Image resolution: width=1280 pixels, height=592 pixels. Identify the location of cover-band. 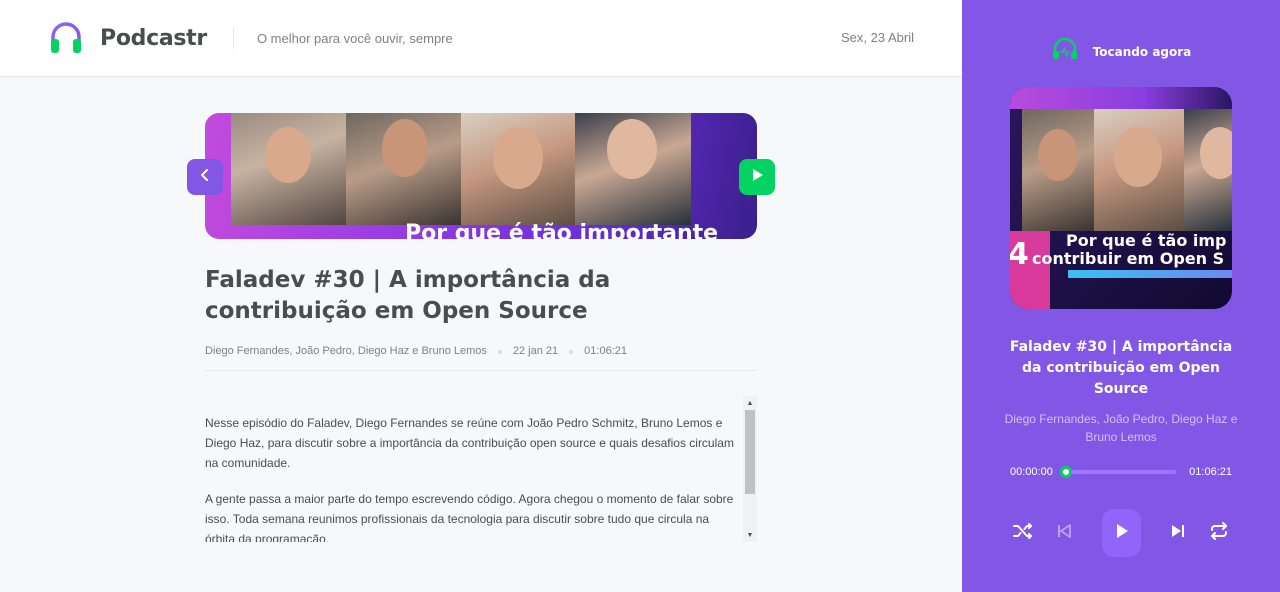
(1121, 98).